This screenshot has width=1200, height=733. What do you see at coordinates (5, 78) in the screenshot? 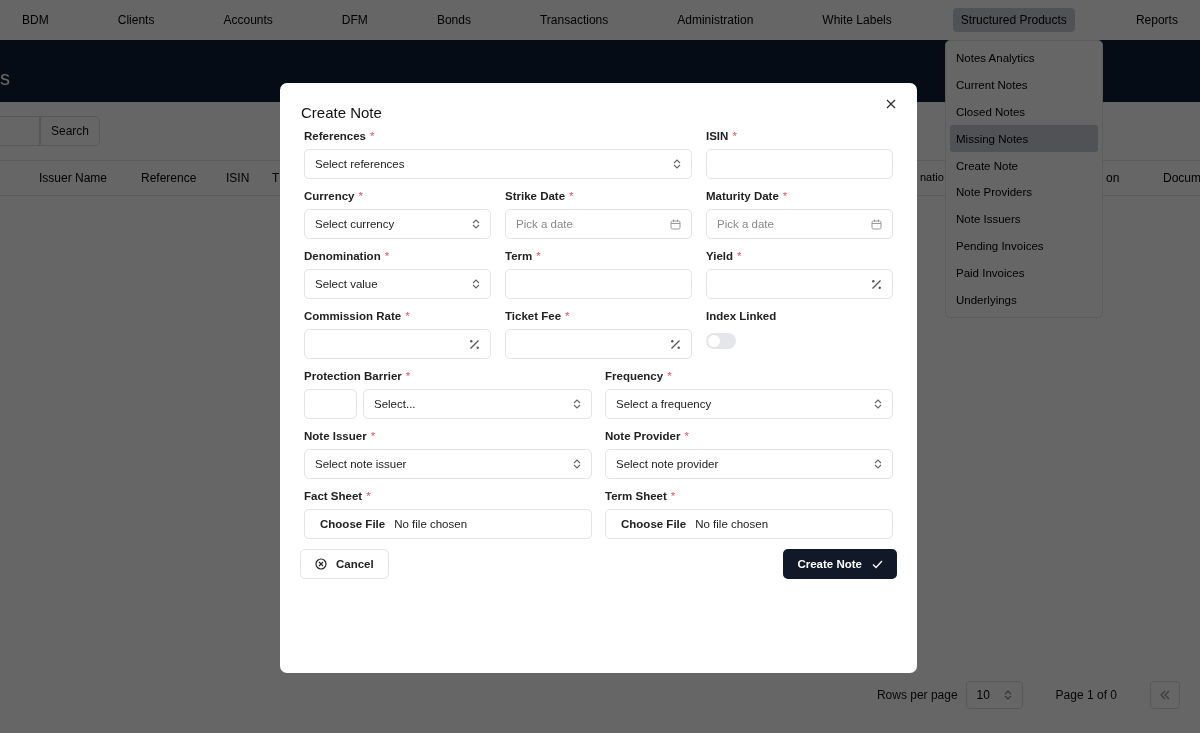
I see `page-title: s` at bounding box center [5, 78].